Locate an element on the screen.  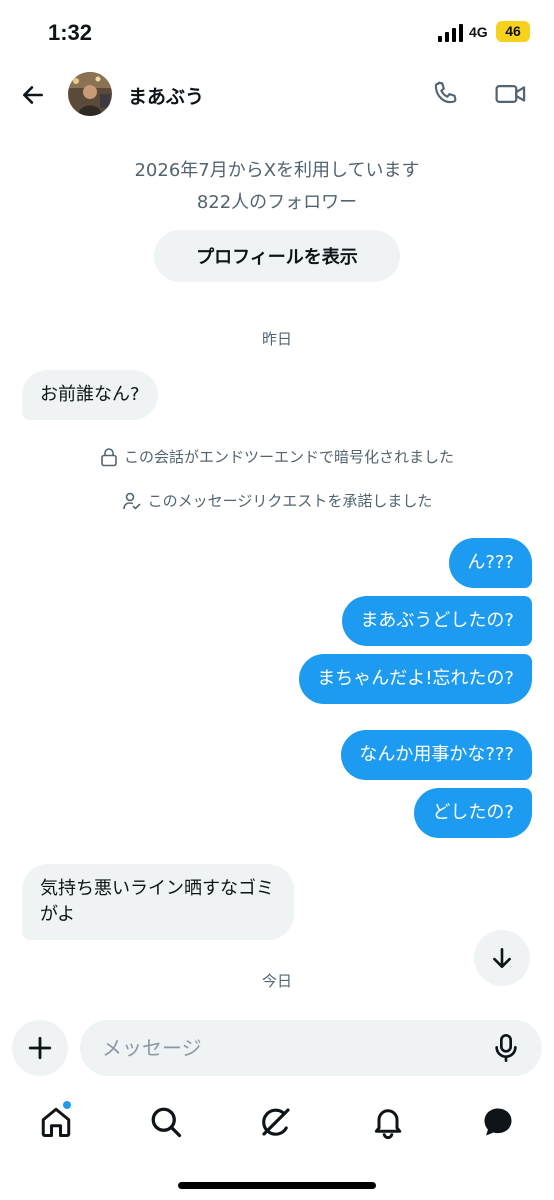
message-composer is located at coordinates (311, 1048).